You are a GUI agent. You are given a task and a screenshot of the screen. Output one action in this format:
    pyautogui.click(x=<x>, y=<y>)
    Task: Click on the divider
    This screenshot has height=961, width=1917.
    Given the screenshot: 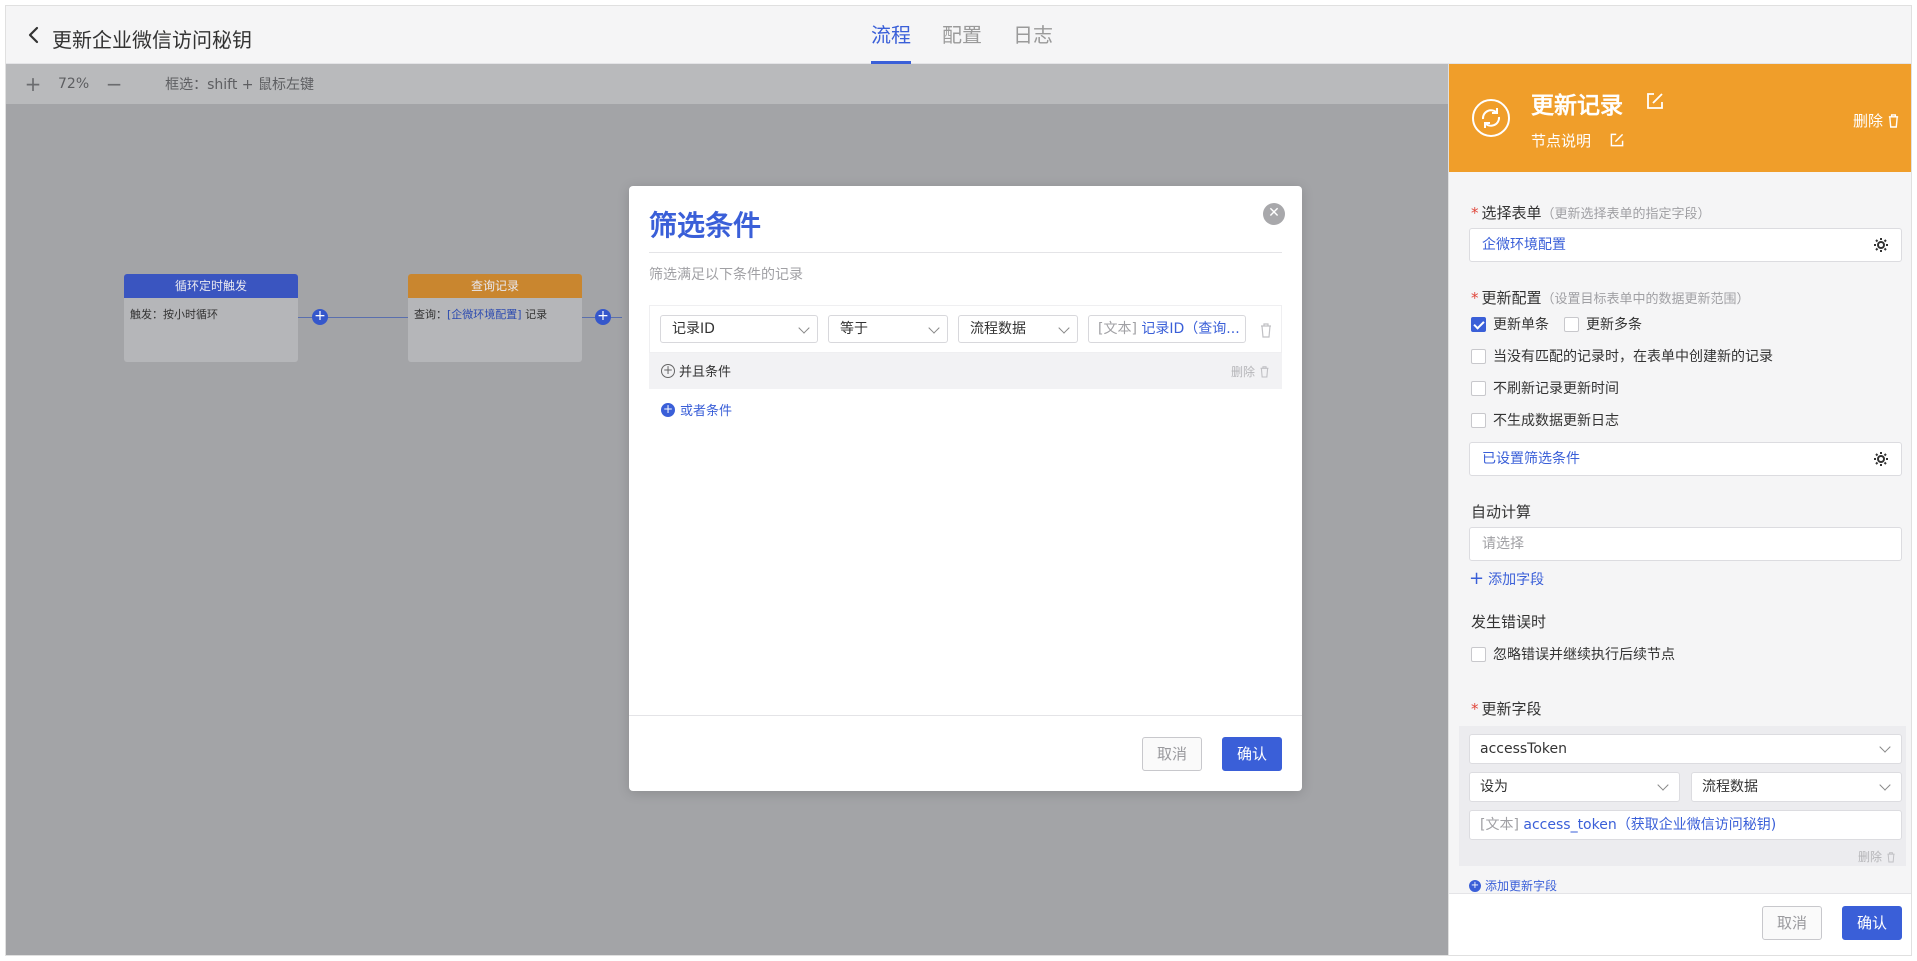 What is the action you would take?
    pyautogui.click(x=965, y=715)
    